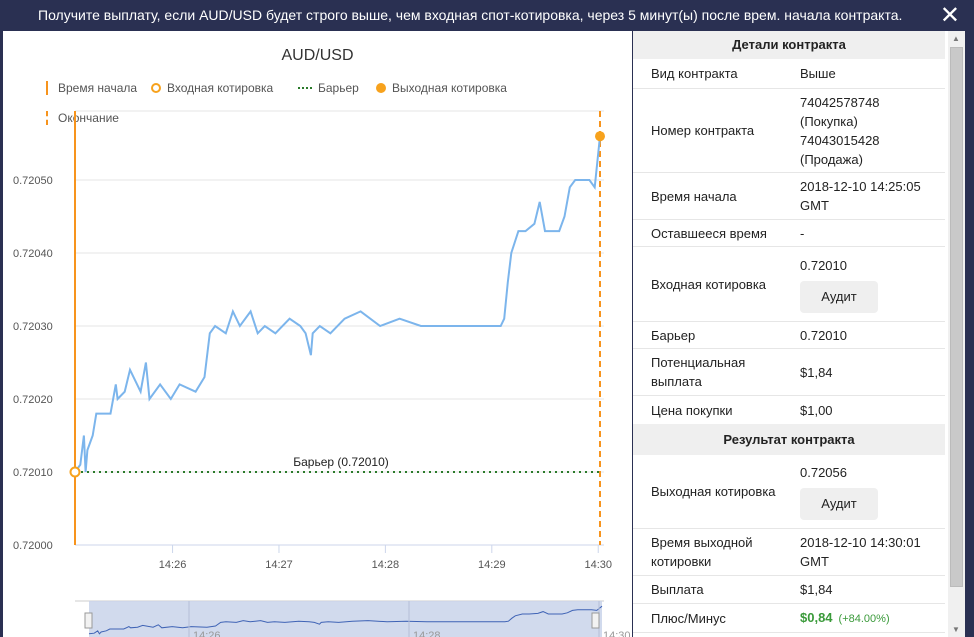  What do you see at coordinates (676, 381) in the screenshot?
I see `label-2: выплата` at bounding box center [676, 381].